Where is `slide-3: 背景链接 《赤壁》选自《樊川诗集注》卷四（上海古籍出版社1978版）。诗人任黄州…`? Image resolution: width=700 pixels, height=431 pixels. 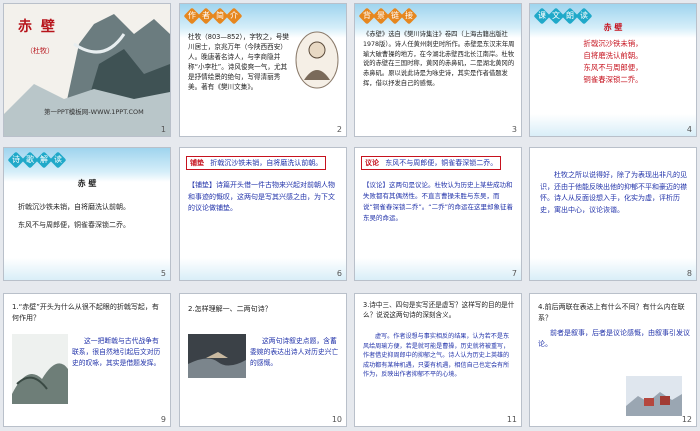
slide-3: 背景链接 《赤壁》选自《樊川诗集注》卷四（上海古籍出版社1978版）。诗人任黄州… is located at coordinates (438, 70).